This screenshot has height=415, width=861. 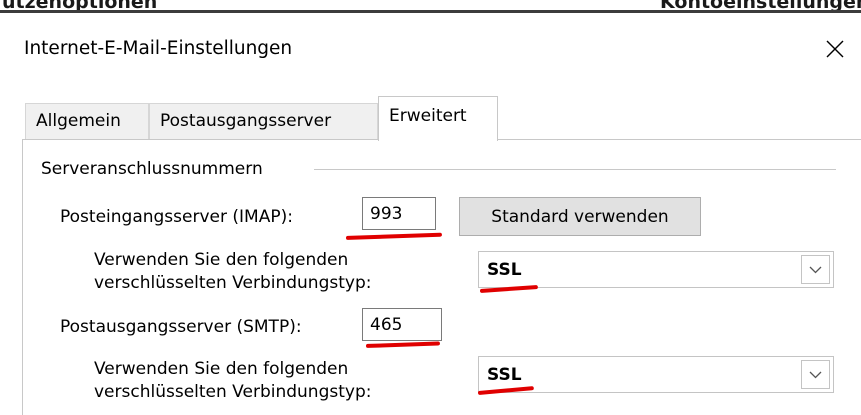 What do you see at coordinates (504, 270) in the screenshot?
I see `incoming-encryption-value: SSL` at bounding box center [504, 270].